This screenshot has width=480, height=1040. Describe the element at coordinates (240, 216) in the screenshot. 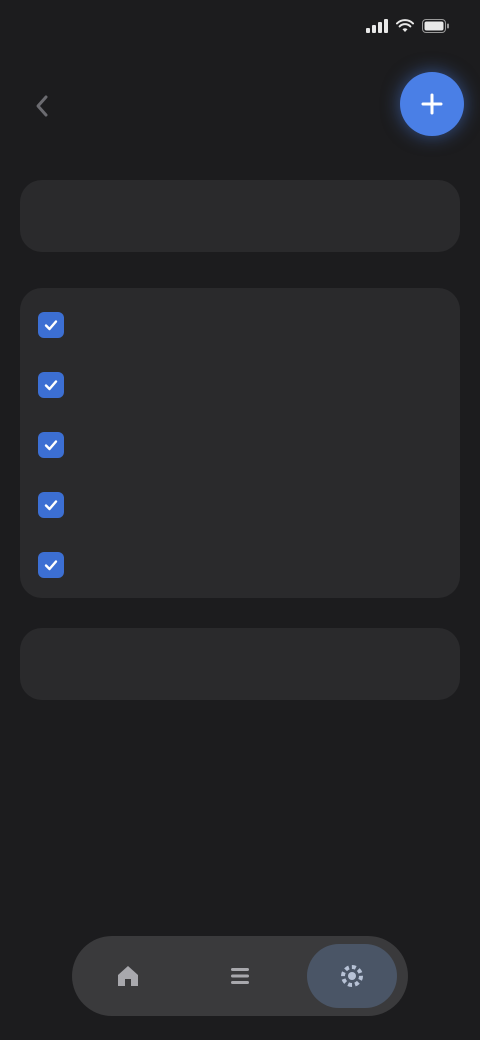

I see `date-row` at that location.